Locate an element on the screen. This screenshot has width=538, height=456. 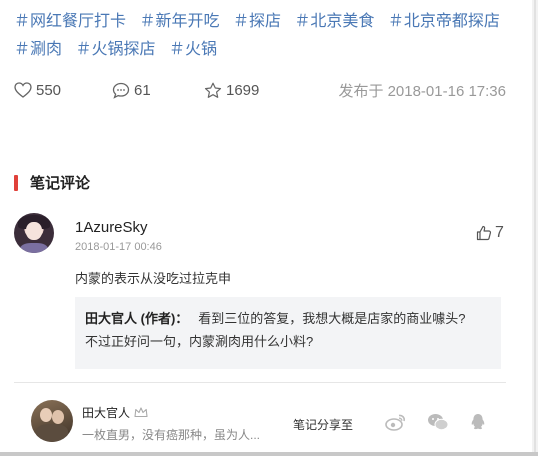
commenter-name: 1AzureSky is located at coordinates (111, 227).